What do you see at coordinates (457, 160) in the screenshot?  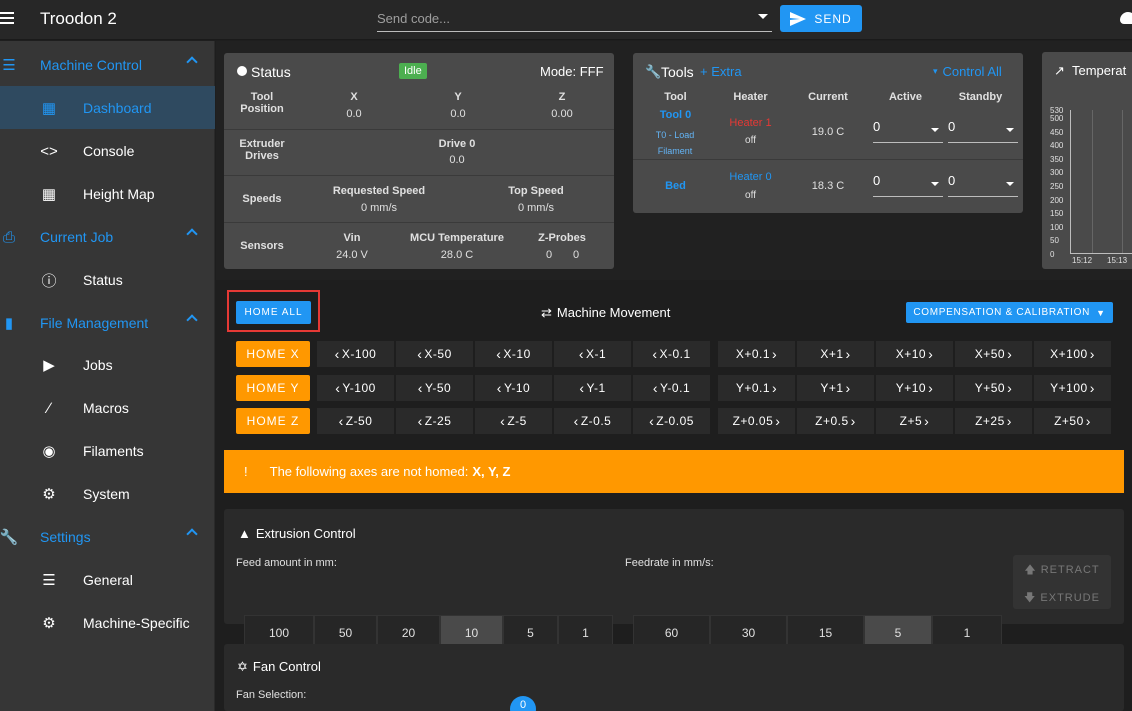 I see `drive-value: 0.0` at bounding box center [457, 160].